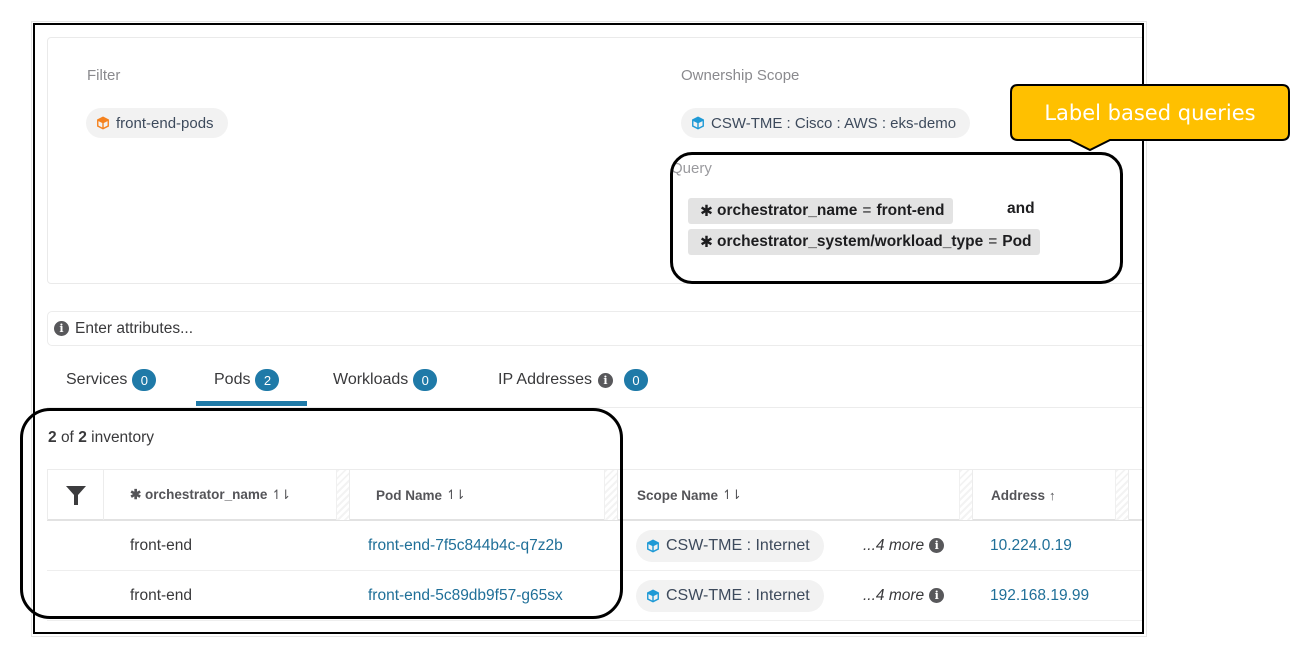 This screenshot has height=655, width=1309. Describe the element at coordinates (371, 379) in the screenshot. I see `tab-label: Workloads` at that location.